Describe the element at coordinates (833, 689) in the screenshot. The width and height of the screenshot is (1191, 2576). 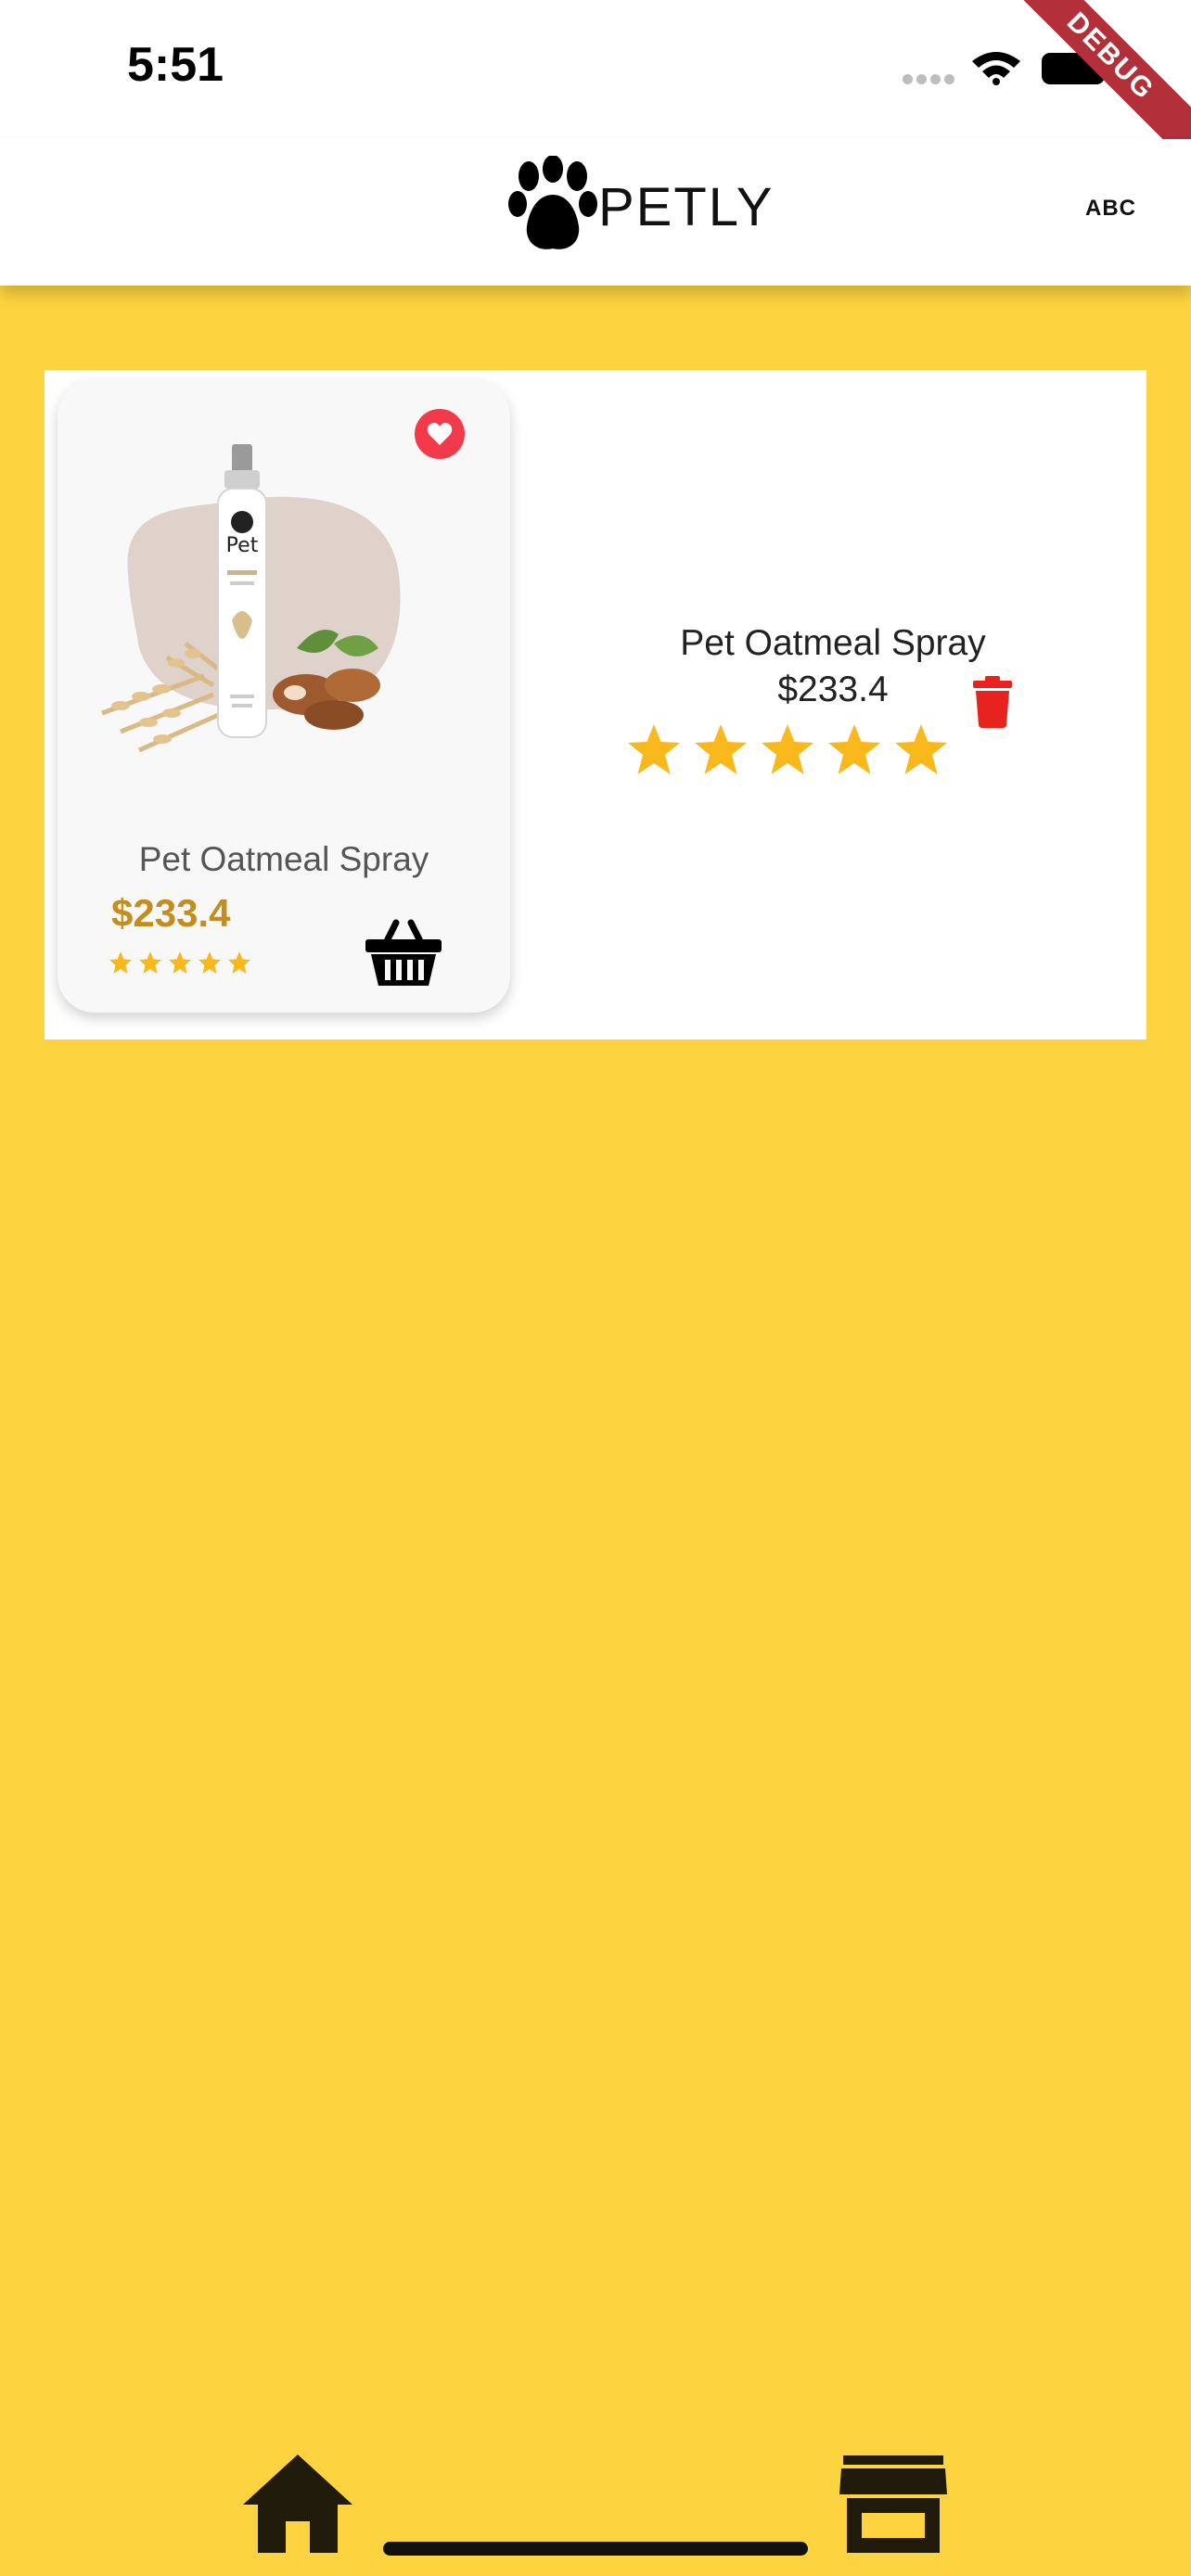
I see `cart-item-price: $233.4` at that location.